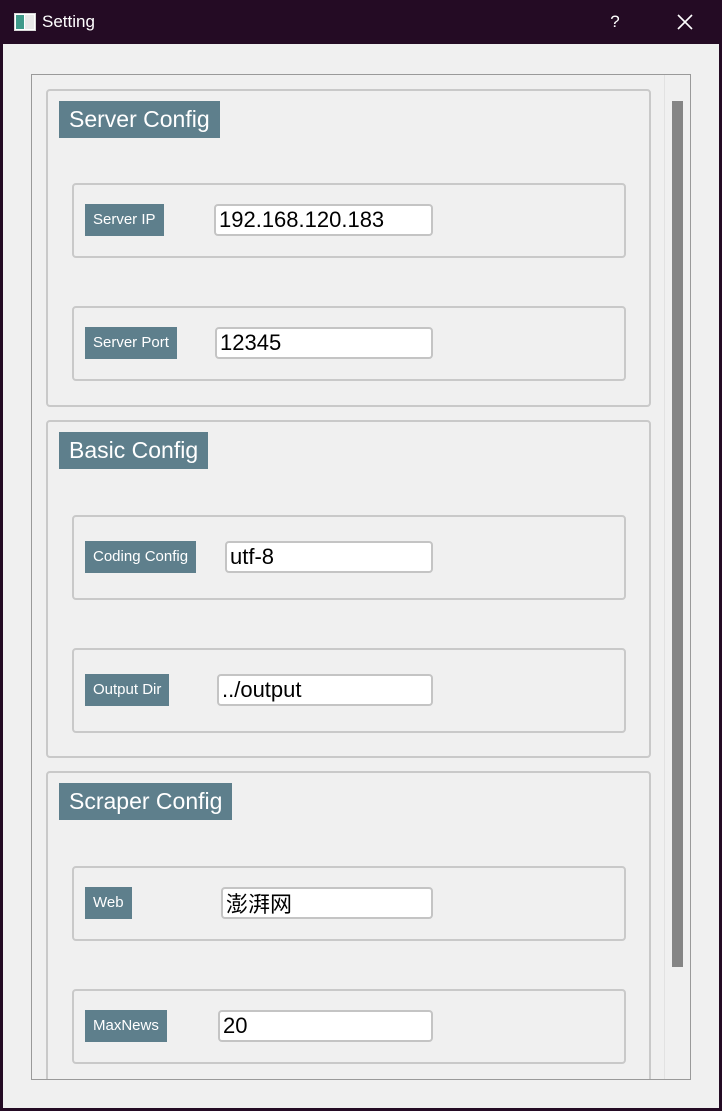 The width and height of the screenshot is (722, 1111). Describe the element at coordinates (141, 557) in the screenshot. I see `coding-config-label: Coding Config` at that location.